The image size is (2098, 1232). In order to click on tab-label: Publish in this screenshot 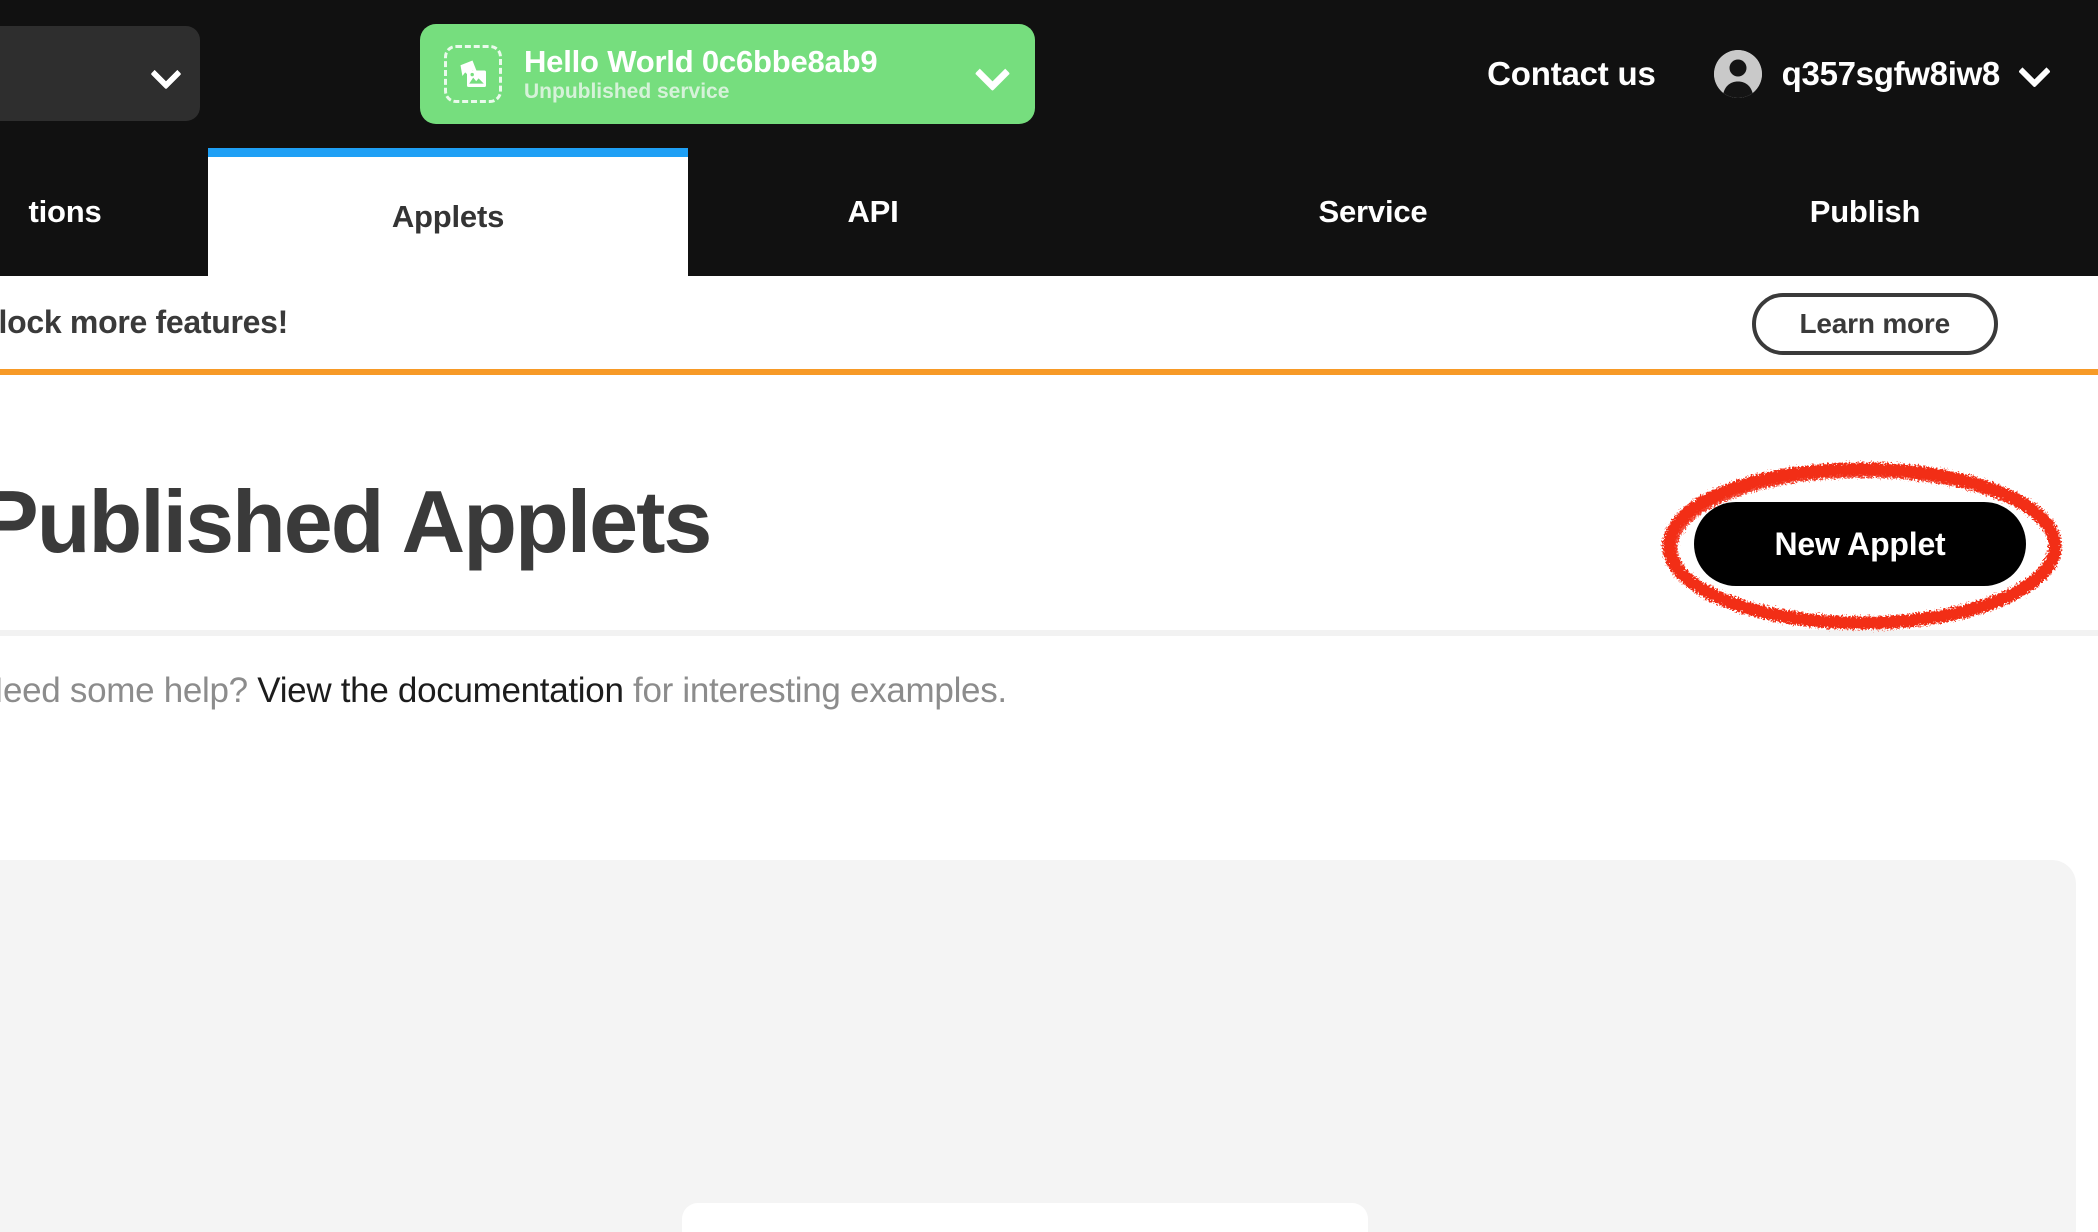, I will do `click(1865, 211)`.